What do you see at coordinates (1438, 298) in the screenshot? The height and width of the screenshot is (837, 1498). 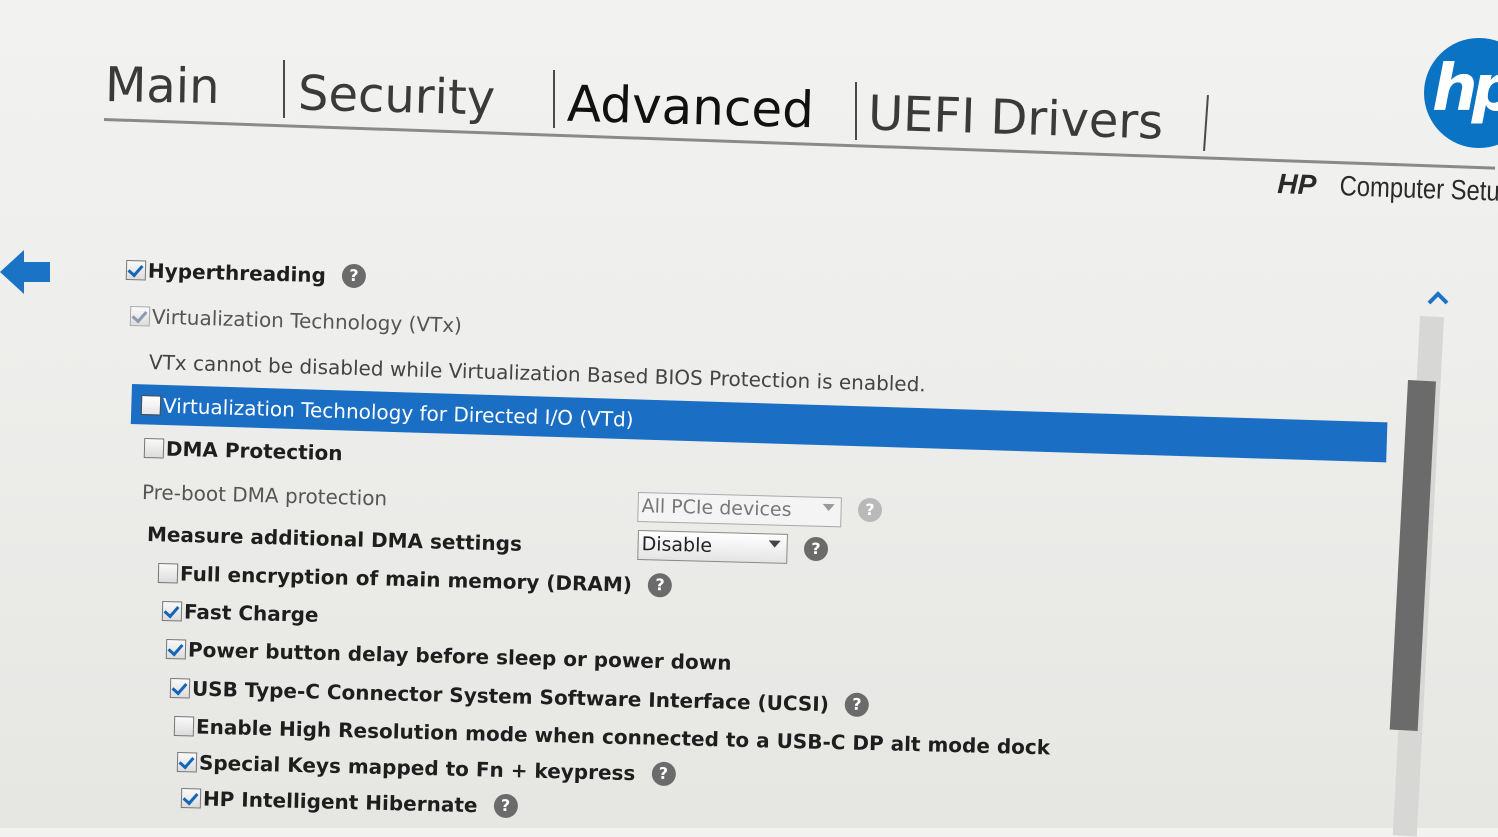 I see `chevron-up-icon` at bounding box center [1438, 298].